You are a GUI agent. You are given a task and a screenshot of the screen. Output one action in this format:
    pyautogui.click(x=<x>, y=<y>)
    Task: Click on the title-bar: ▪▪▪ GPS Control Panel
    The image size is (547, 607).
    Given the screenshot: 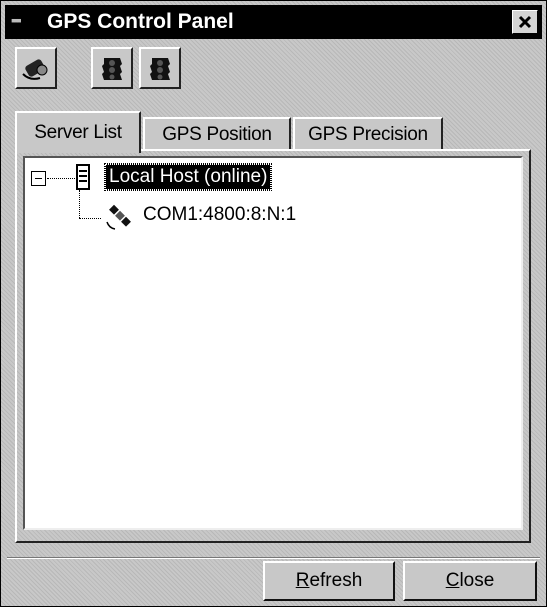 What is the action you would take?
    pyautogui.click(x=273, y=22)
    